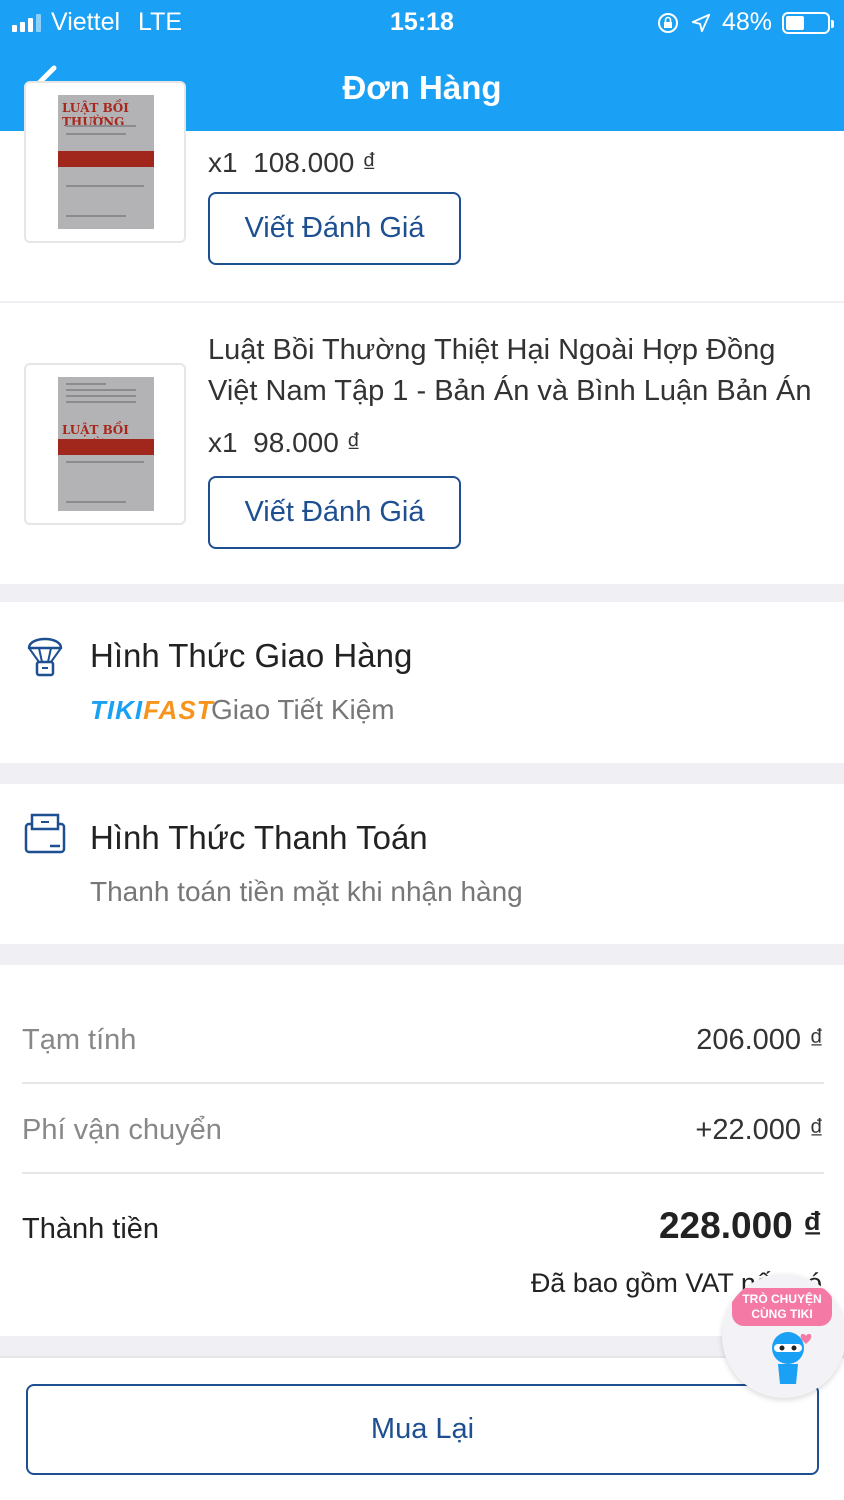 The height and width of the screenshot is (1500, 844). Describe the element at coordinates (259, 837) in the screenshot. I see `payment-title: Hình Thức Thanh Toán` at that location.